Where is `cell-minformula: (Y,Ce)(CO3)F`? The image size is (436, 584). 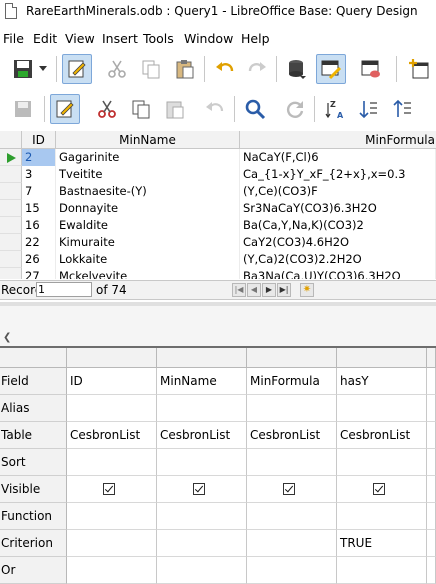 cell-minformula: (Y,Ce)(CO3)F is located at coordinates (338, 191).